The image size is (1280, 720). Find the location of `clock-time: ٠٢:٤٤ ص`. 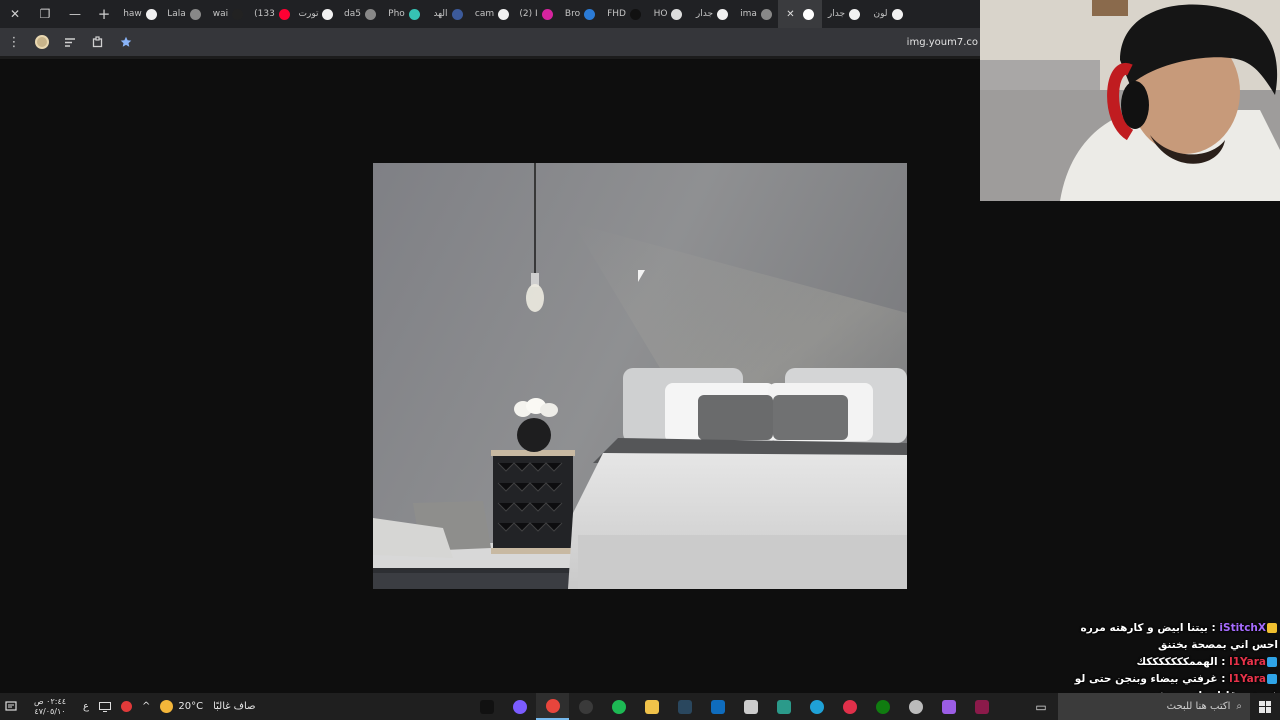

clock-time: ٠٢:٤٤ ص is located at coordinates (50, 701).